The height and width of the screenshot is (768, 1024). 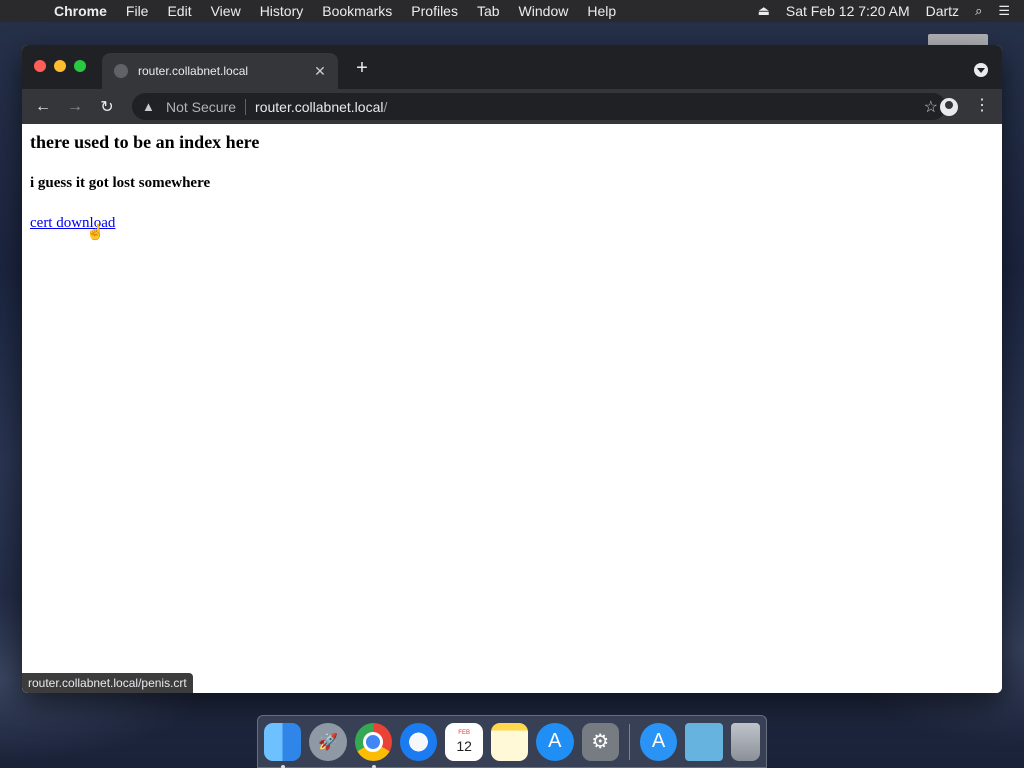 I want to click on chrome-icon, so click(x=373, y=745).